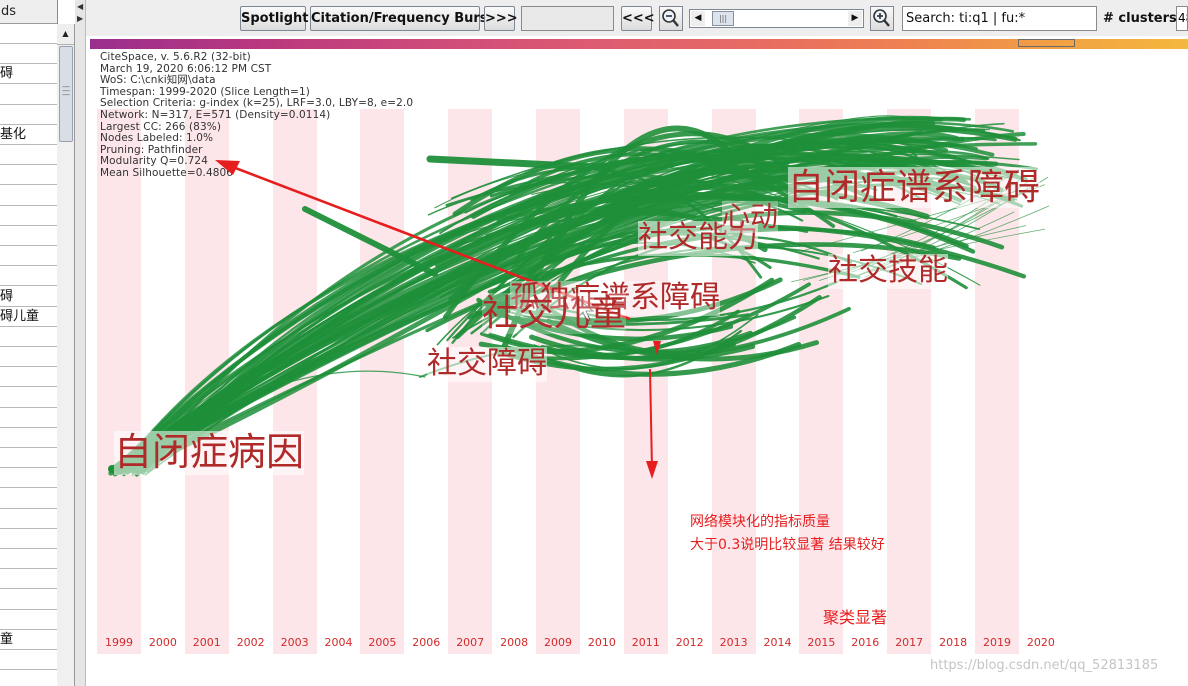 Image resolution: width=1188 pixels, height=686 pixels. Describe the element at coordinates (28, 12) in the screenshot. I see `left-panel-header: ds` at that location.